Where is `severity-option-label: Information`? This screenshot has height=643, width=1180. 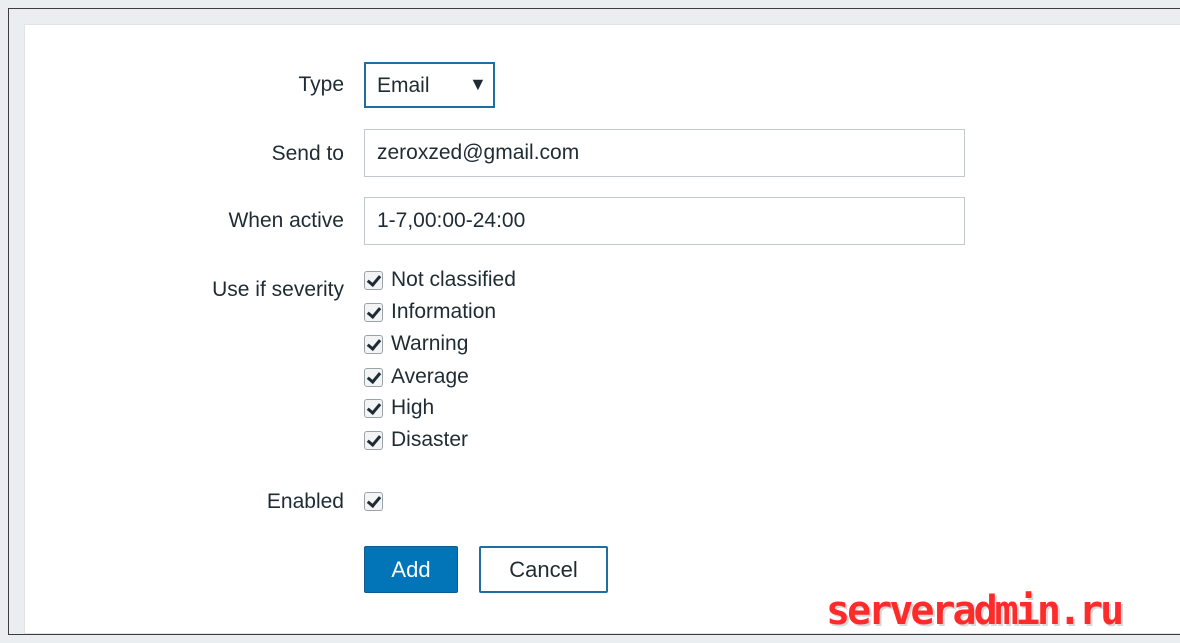
severity-option-label: Information is located at coordinates (444, 311).